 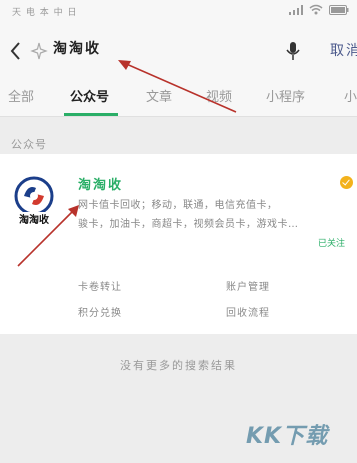 What do you see at coordinates (29, 144) in the screenshot?
I see `section-label: 公众号` at bounding box center [29, 144].